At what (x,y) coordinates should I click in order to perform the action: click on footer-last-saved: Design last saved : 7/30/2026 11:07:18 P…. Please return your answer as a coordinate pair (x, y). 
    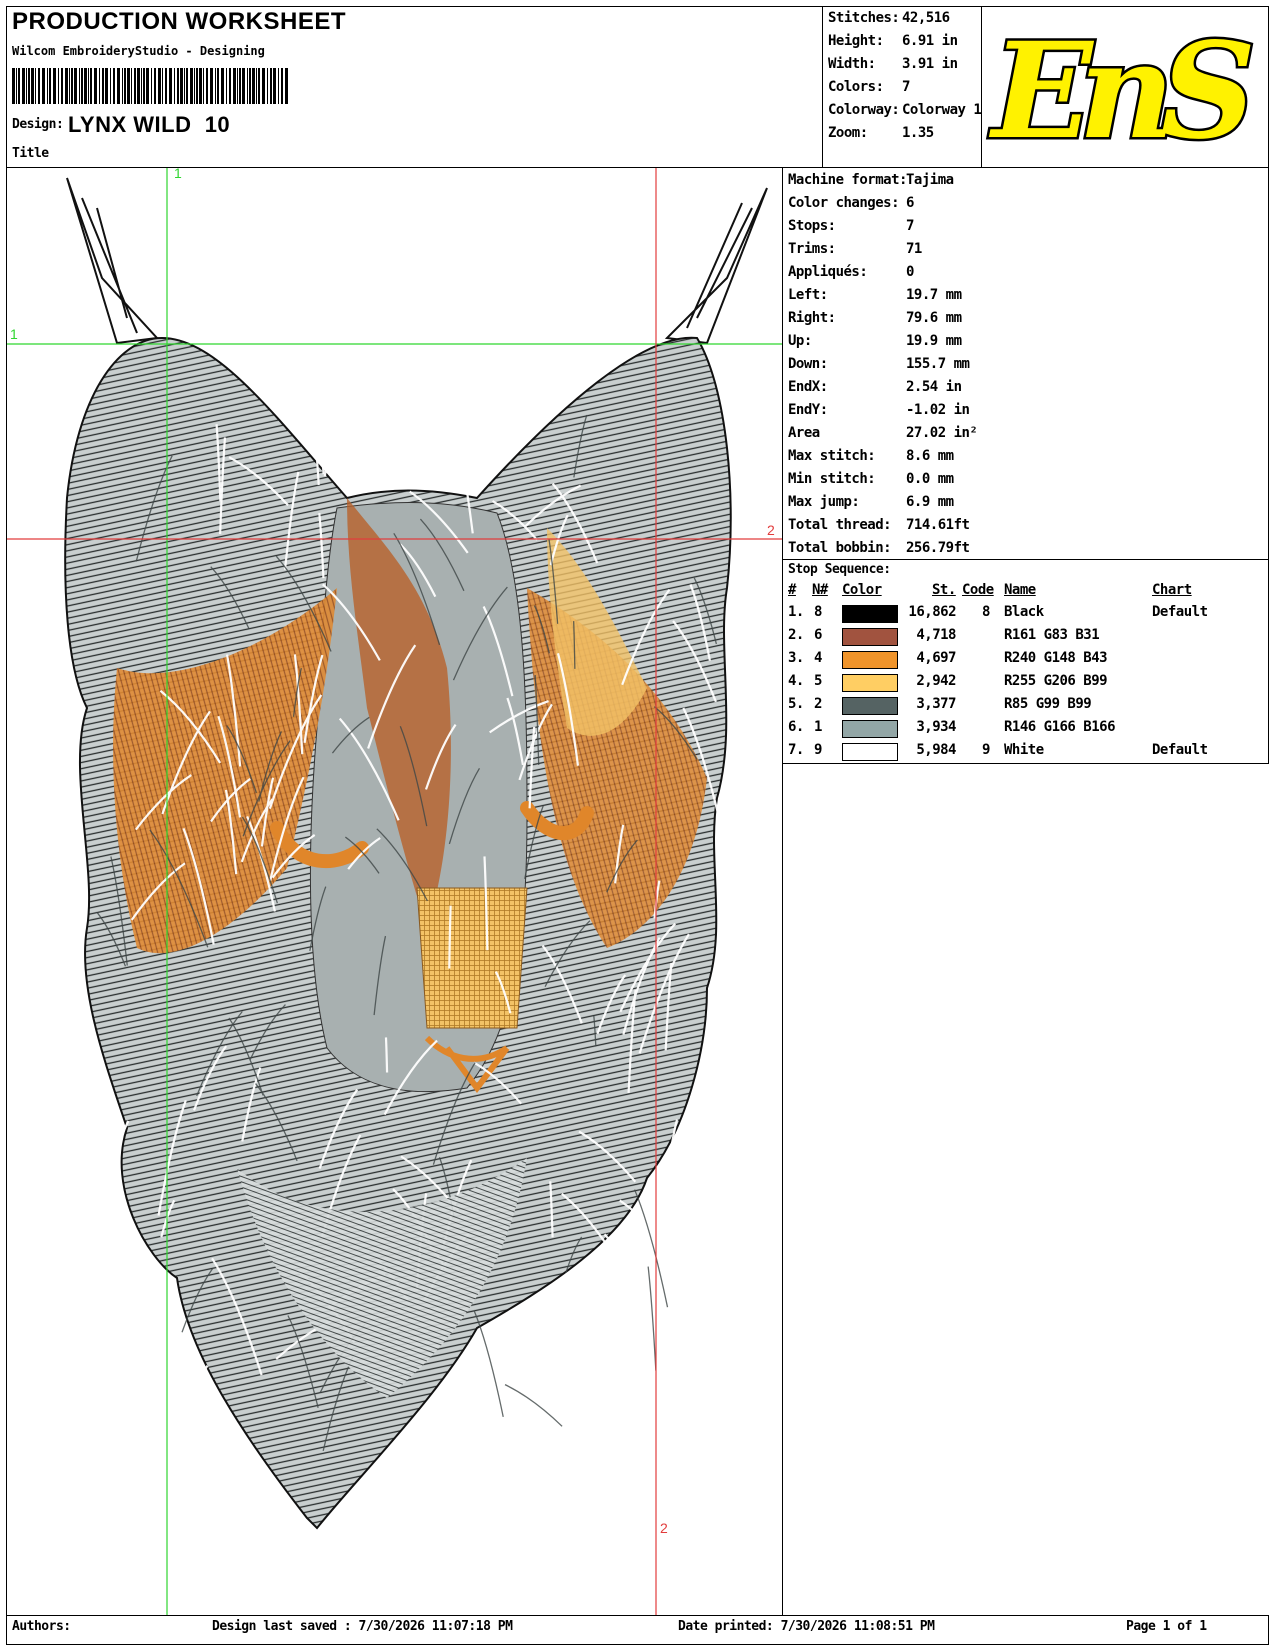
    Looking at the image, I should click on (362, 1626).